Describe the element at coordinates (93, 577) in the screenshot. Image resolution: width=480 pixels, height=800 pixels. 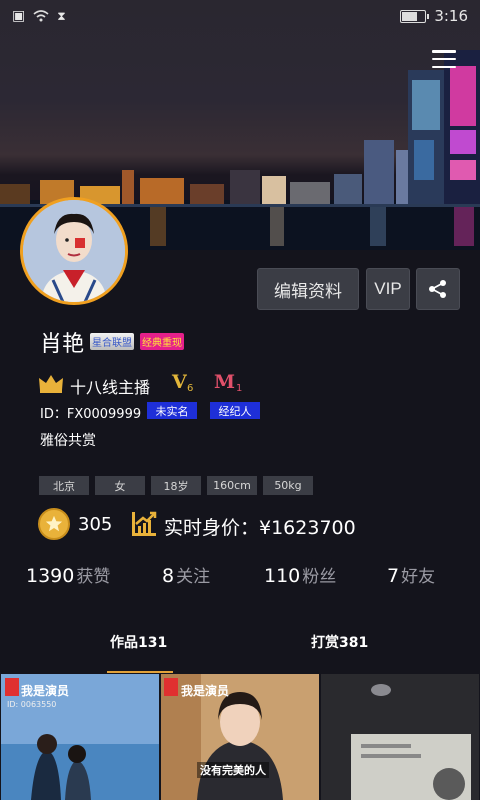
I see `stat-likes-label: 获赞` at that location.